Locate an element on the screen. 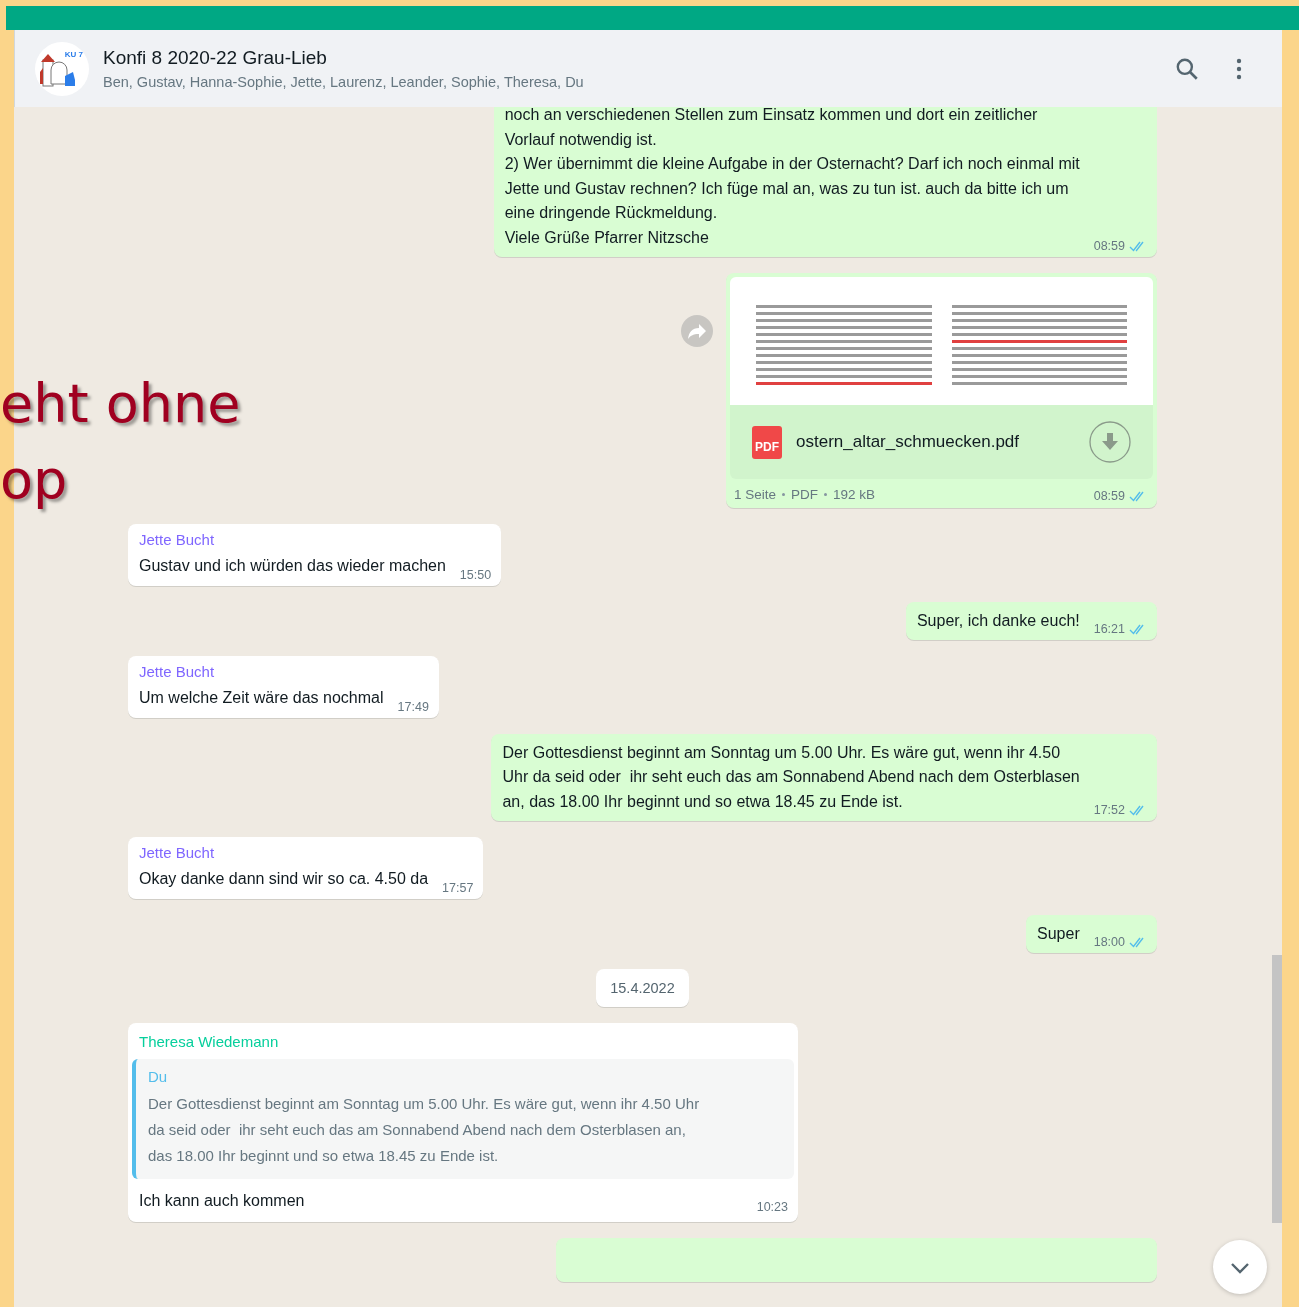  quoted-message is located at coordinates (463, 1119).